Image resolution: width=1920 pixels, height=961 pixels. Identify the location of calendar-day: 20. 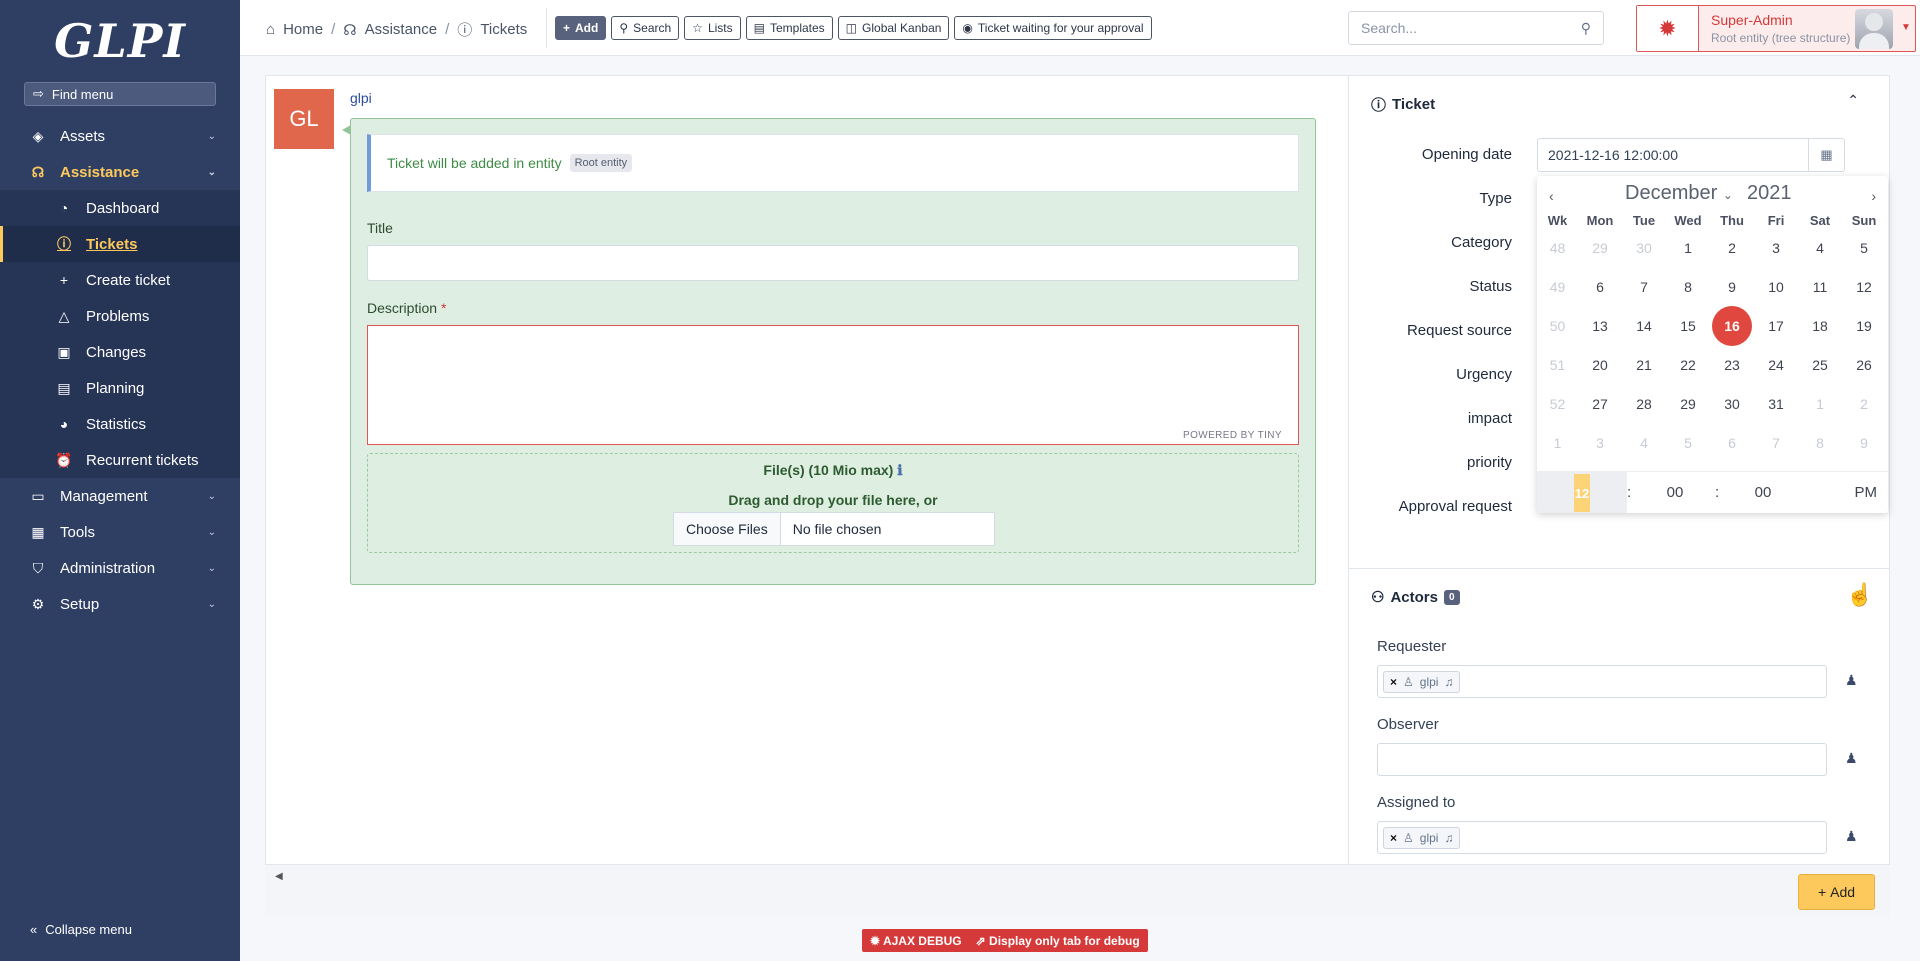
(1600, 365).